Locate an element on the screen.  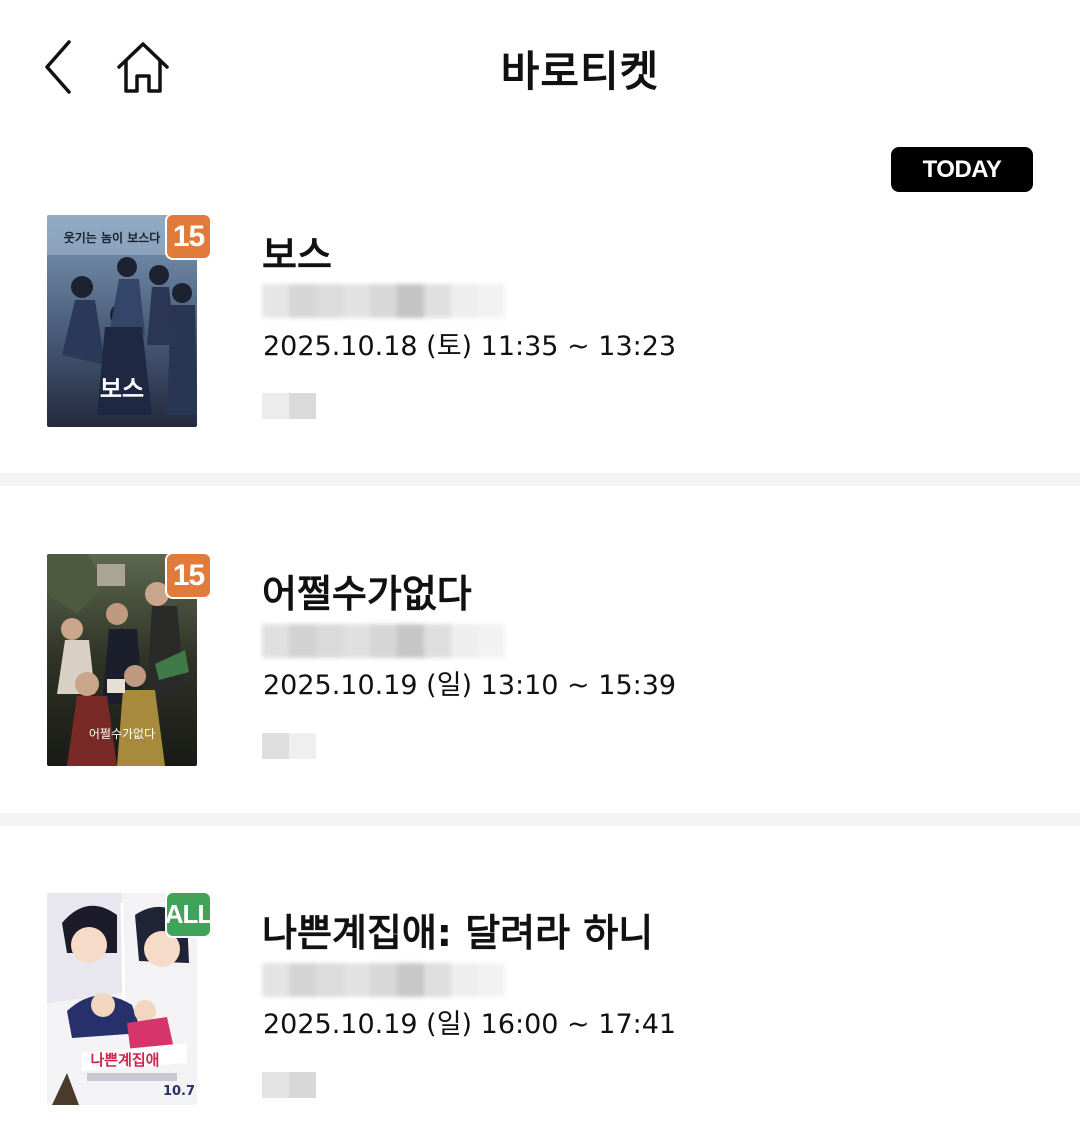
poster-title: 보스 is located at coordinates (122, 389).